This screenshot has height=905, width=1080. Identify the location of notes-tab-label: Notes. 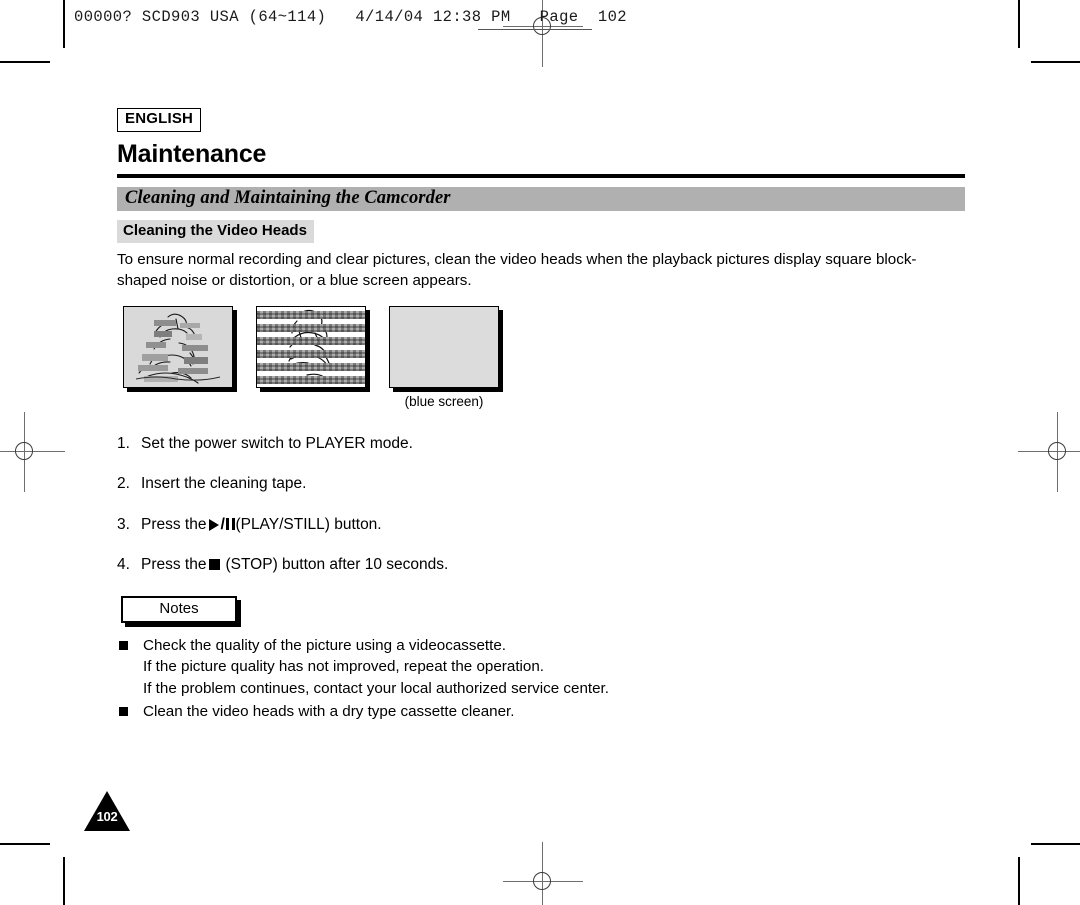
(179, 609).